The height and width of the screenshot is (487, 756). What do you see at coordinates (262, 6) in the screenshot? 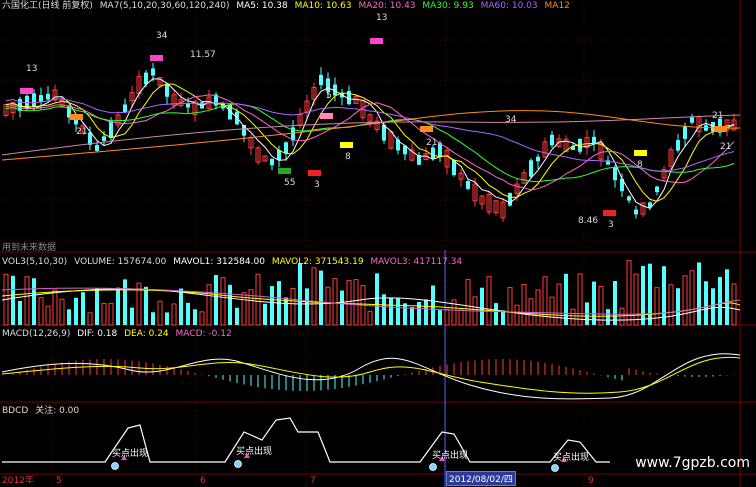
I see `ma5-value: MA5: 10.38` at bounding box center [262, 6].